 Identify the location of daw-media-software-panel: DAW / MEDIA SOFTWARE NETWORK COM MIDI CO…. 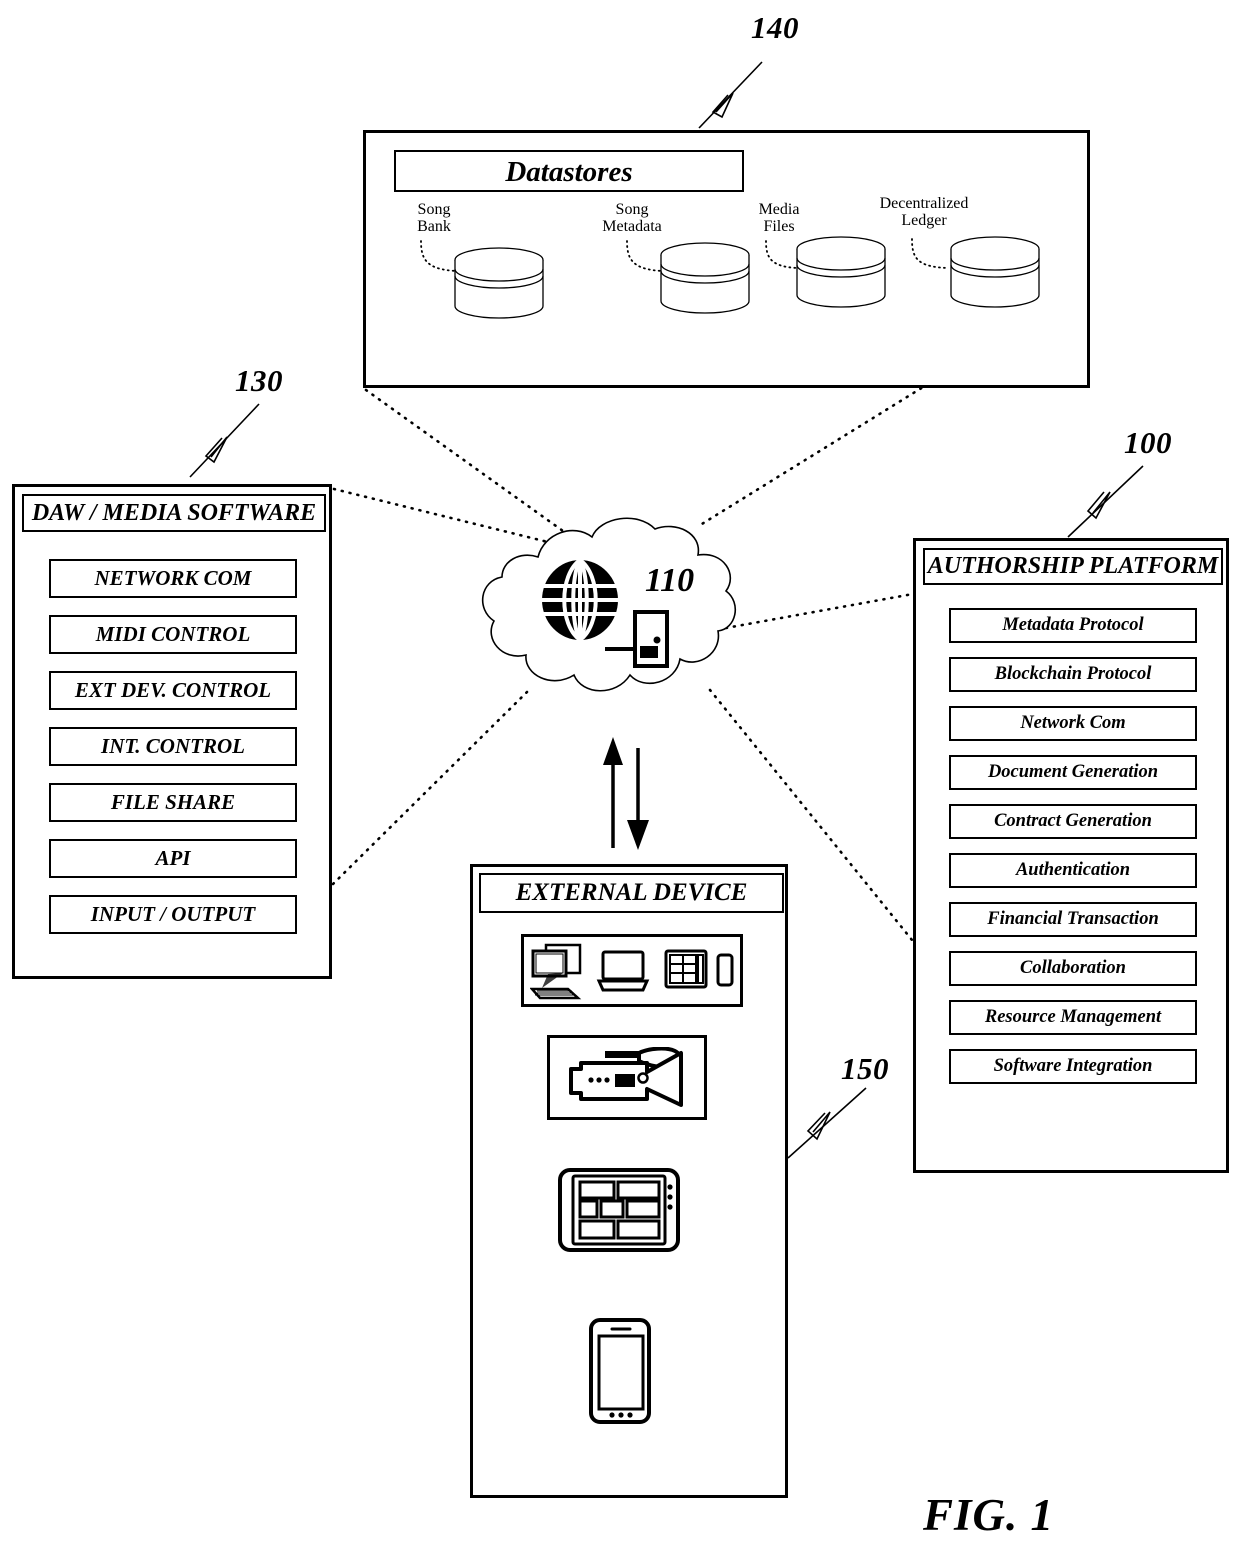
(172, 731).